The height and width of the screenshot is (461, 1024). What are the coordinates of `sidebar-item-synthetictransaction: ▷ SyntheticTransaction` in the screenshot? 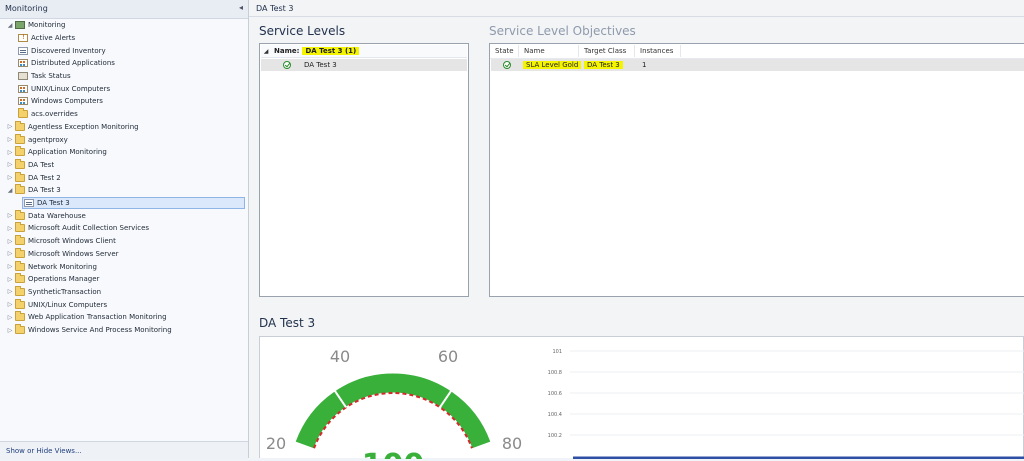 It's located at (54, 292).